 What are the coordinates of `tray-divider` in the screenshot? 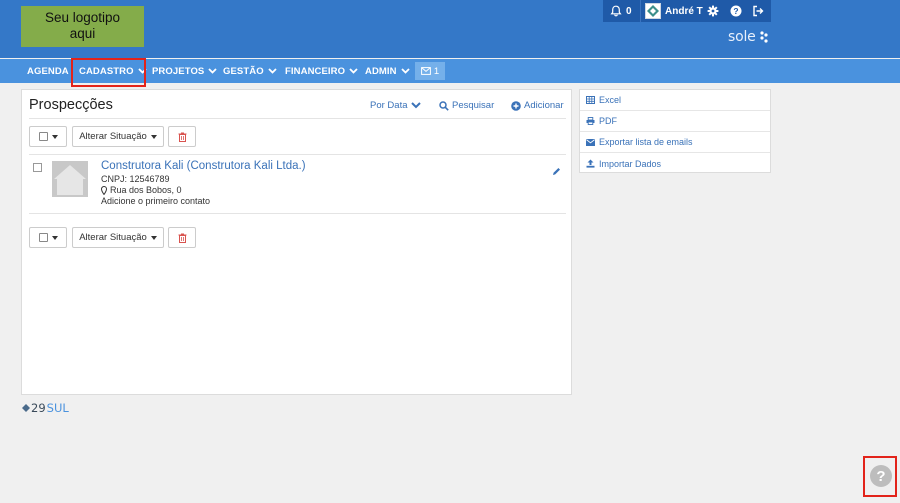 It's located at (640, 11).